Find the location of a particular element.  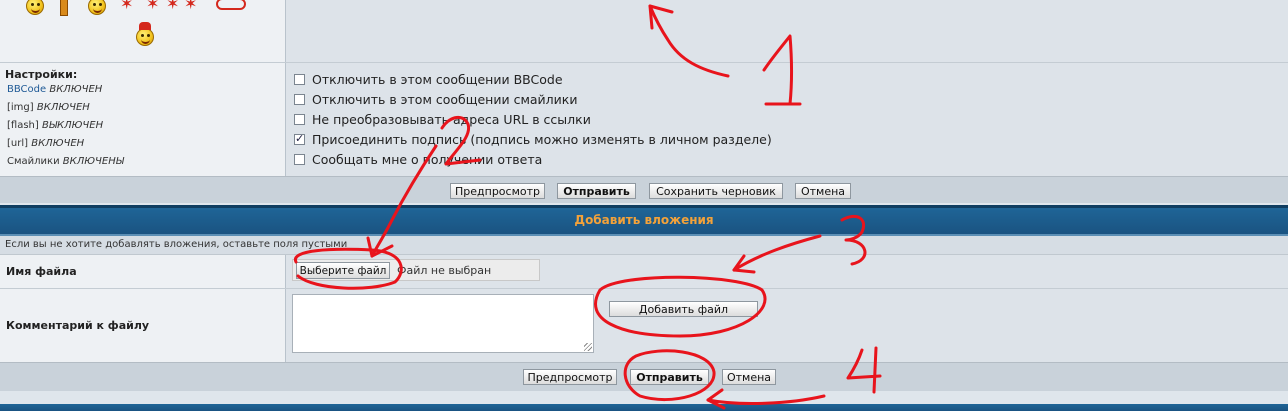

comment-label: Комментарий к файлу is located at coordinates (78, 325).